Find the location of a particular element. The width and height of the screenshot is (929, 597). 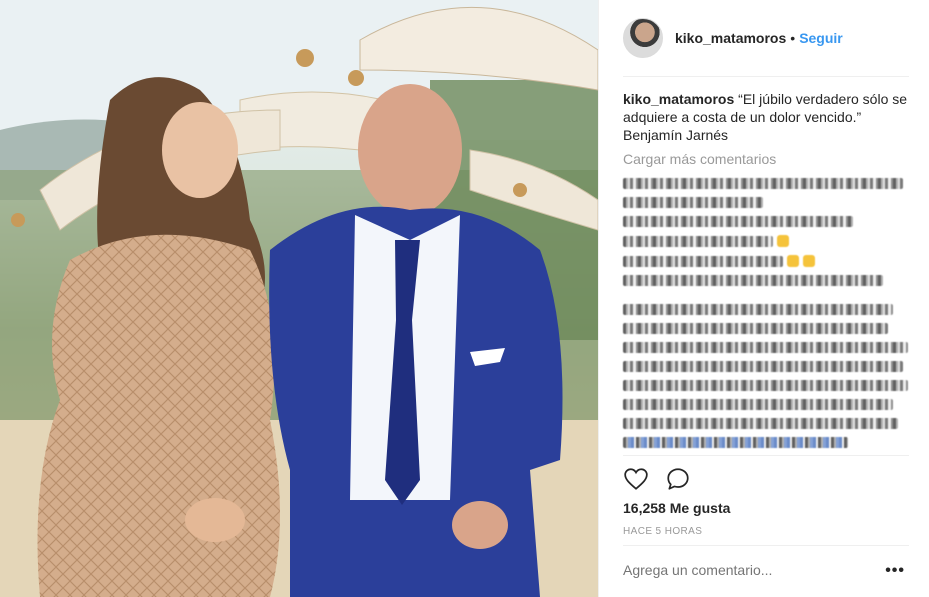

actions-divider is located at coordinates (766, 455).